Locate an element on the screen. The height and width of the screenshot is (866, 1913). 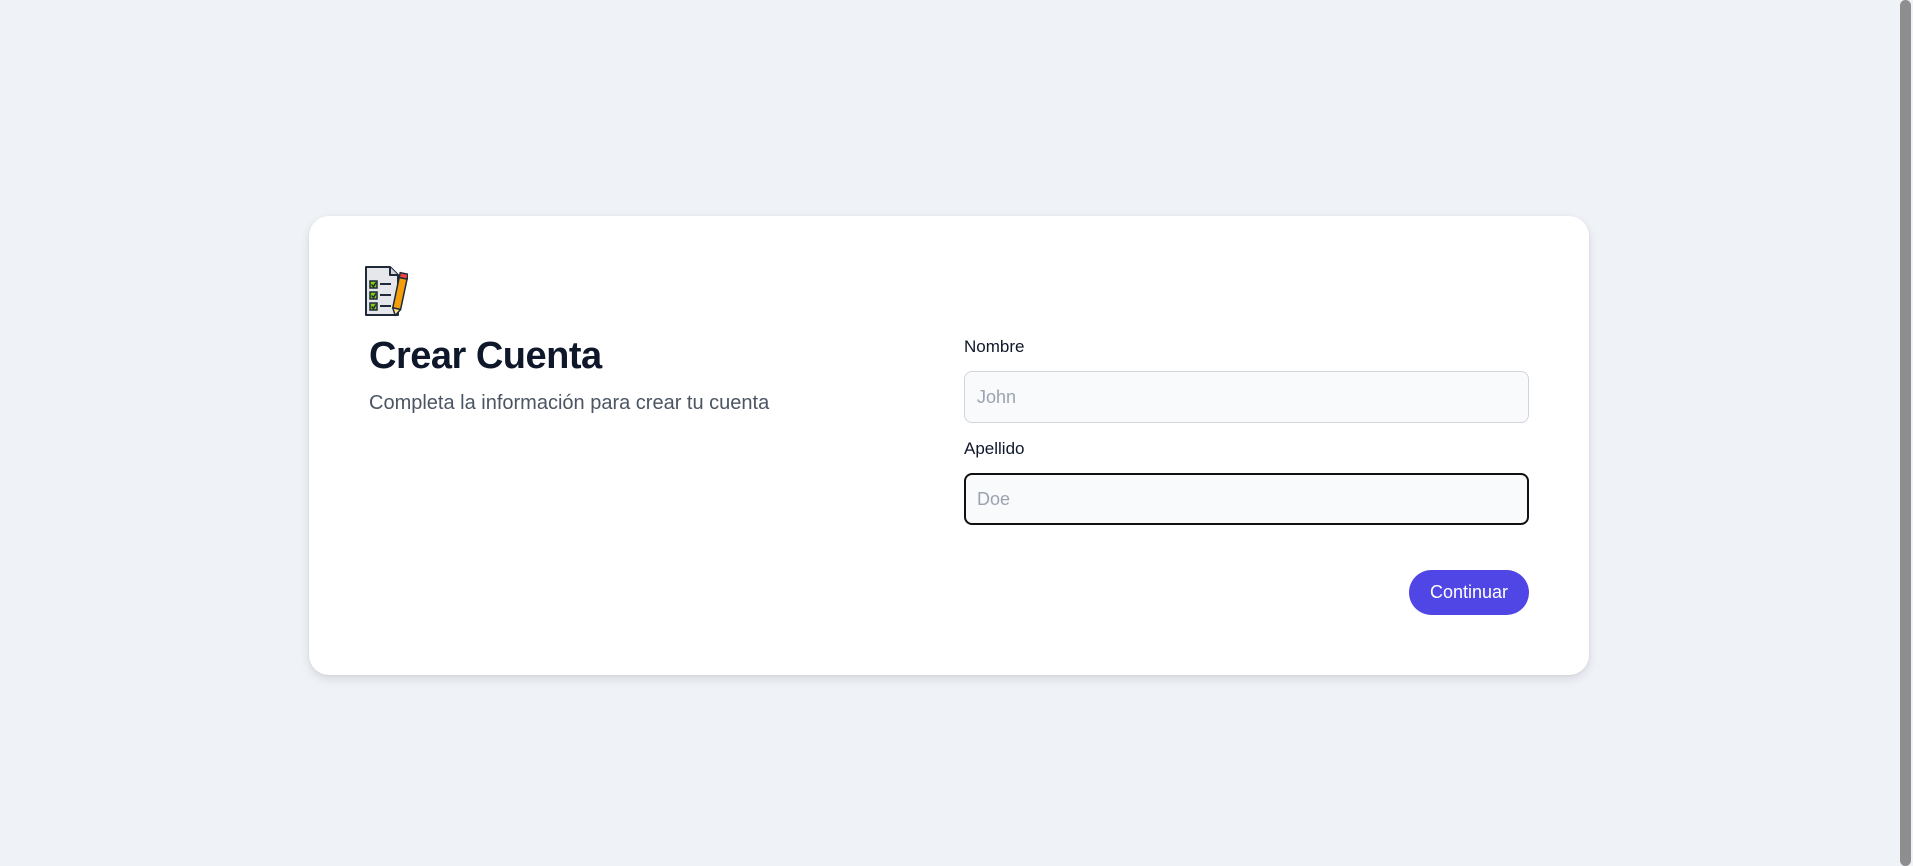
page-title: Crear Cuenta is located at coordinates (485, 356).